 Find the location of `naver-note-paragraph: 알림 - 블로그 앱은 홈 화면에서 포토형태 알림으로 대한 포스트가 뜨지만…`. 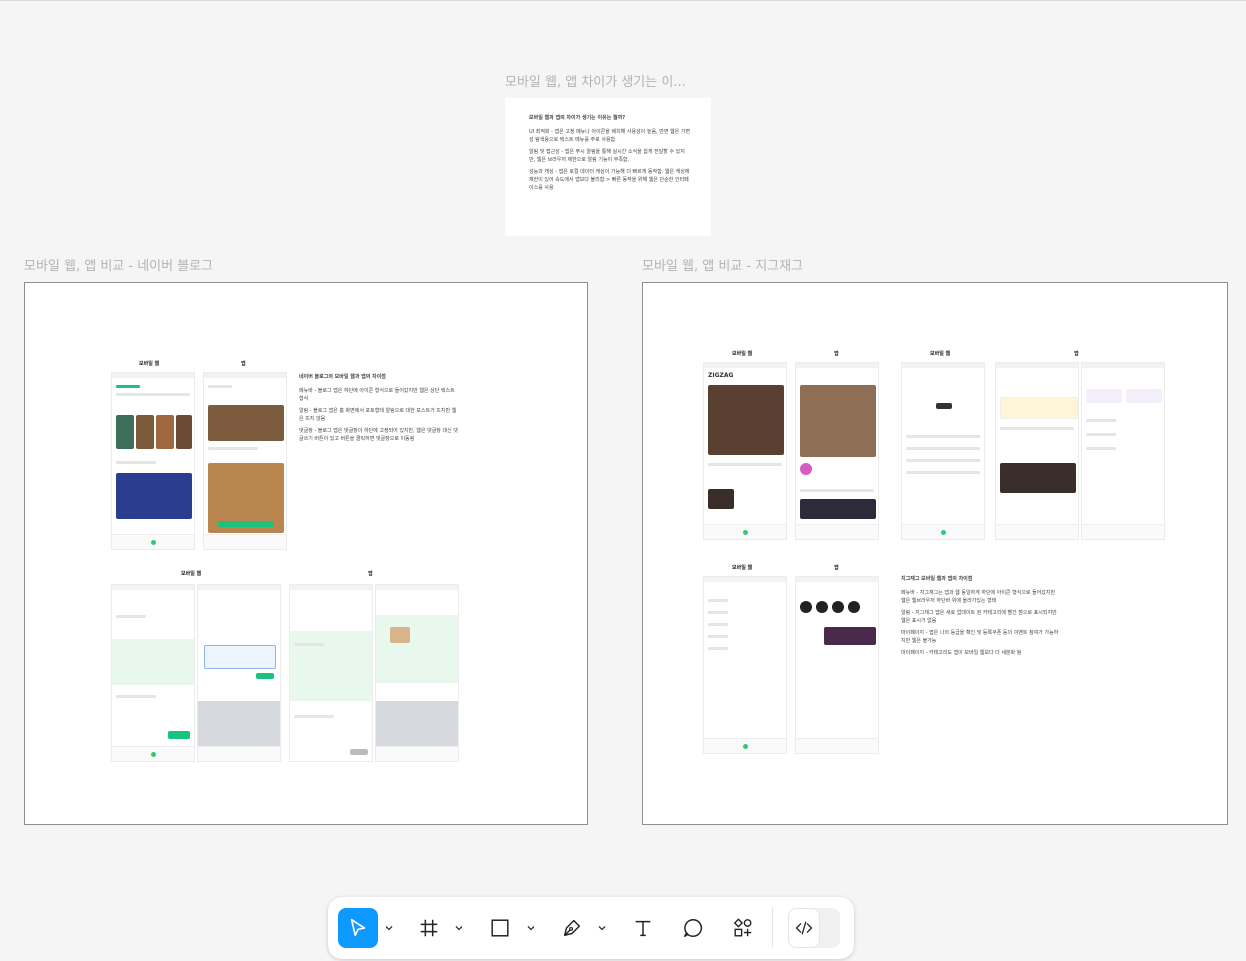

naver-note-paragraph: 알림 - 블로그 앱은 홈 화면에서 포토형태 알림으로 대한 포스트가 뜨지만… is located at coordinates (378, 415).